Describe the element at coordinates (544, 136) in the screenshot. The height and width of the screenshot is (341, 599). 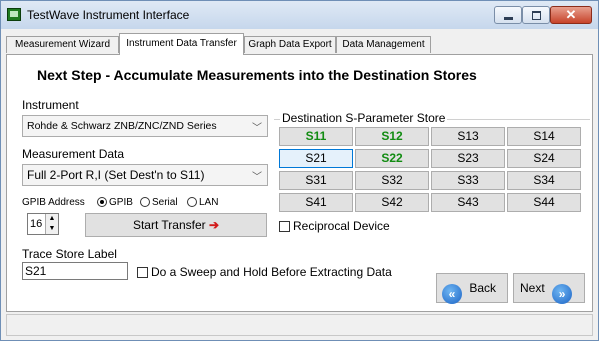
I see `store-button-s14: S14` at that location.